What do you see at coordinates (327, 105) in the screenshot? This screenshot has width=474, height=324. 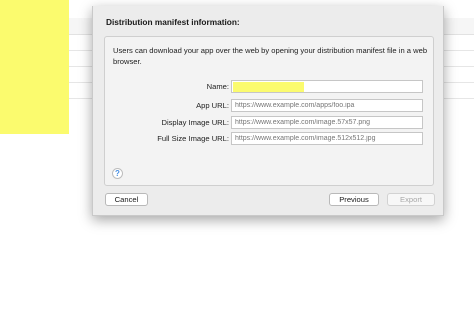 I see `app-url-field` at bounding box center [327, 105].